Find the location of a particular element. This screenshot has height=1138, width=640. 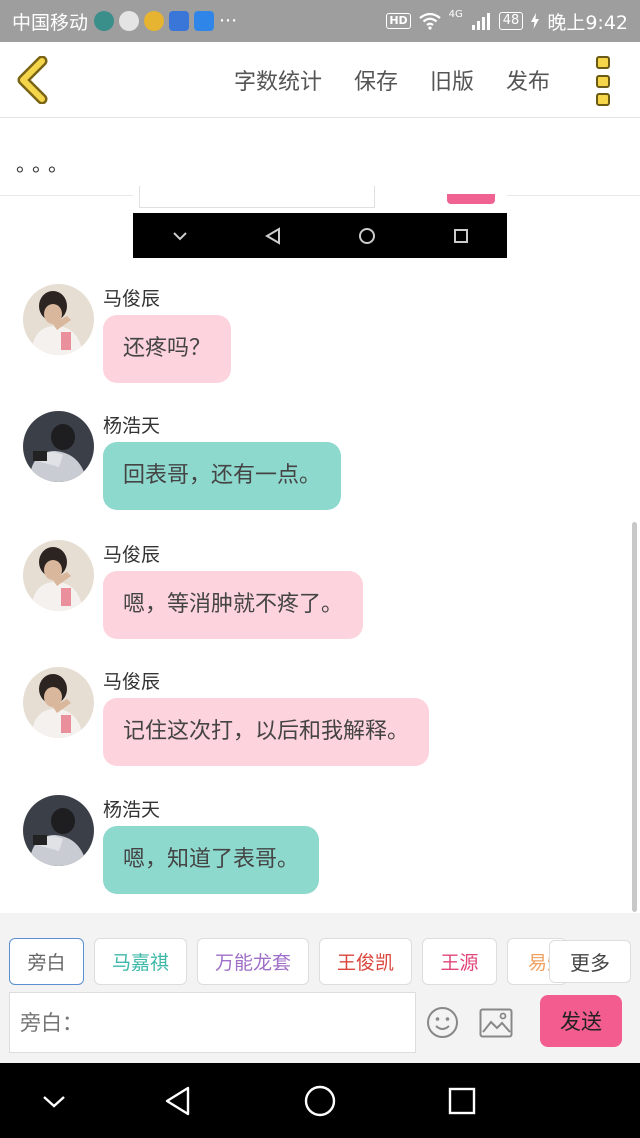

chevron-left-icon is located at coordinates (32, 80).